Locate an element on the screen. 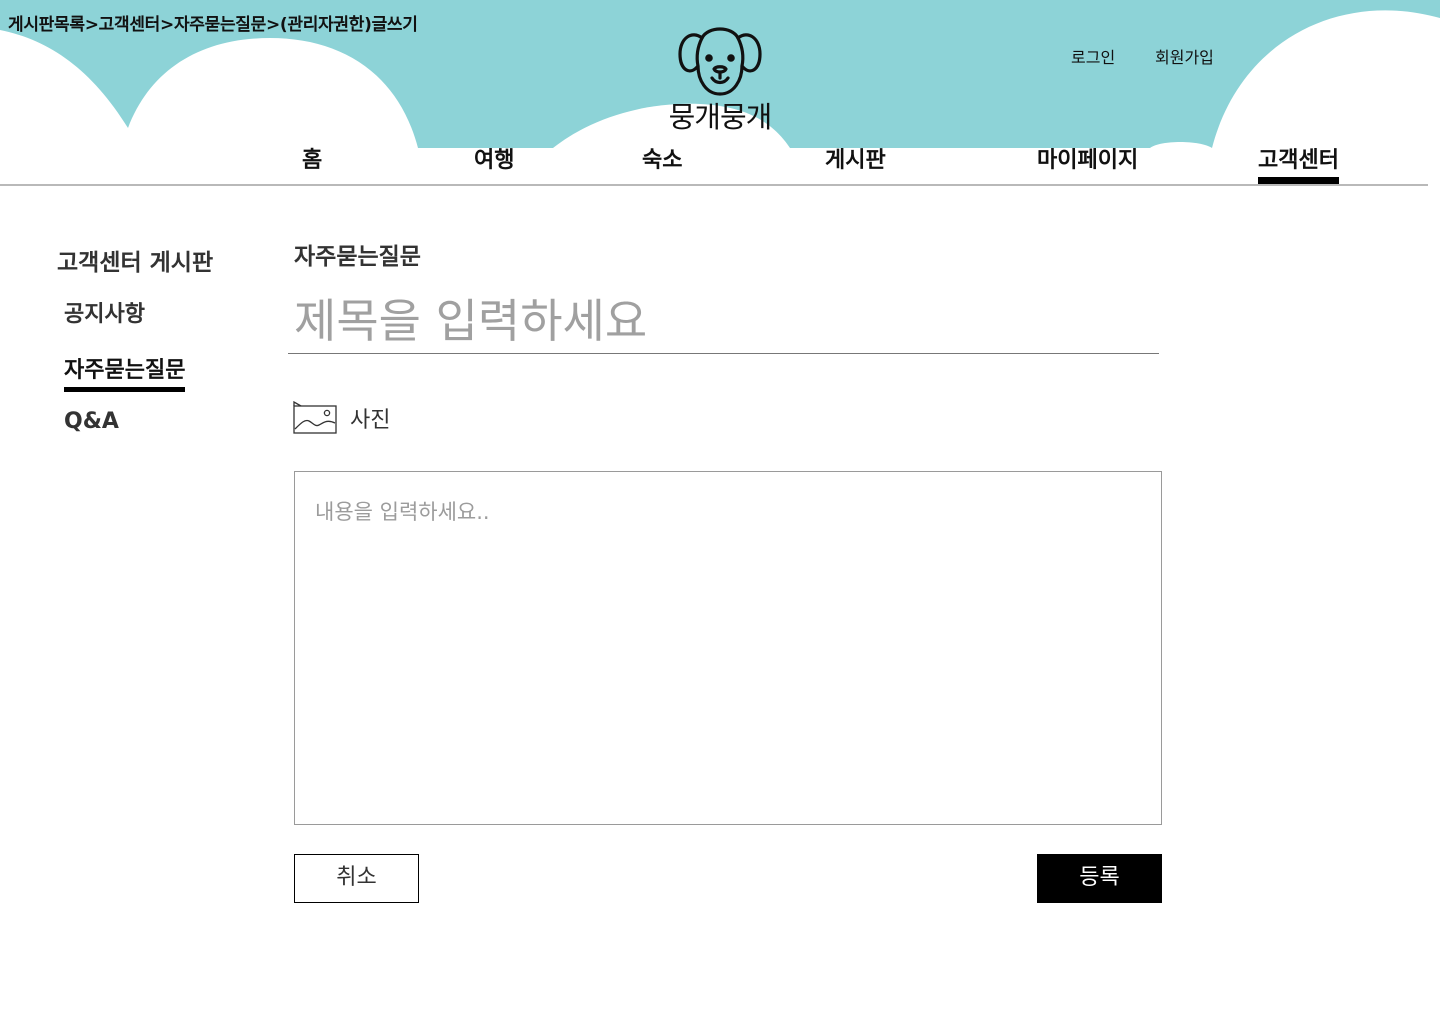  sidebar-item-qna: Q&A is located at coordinates (91, 421).